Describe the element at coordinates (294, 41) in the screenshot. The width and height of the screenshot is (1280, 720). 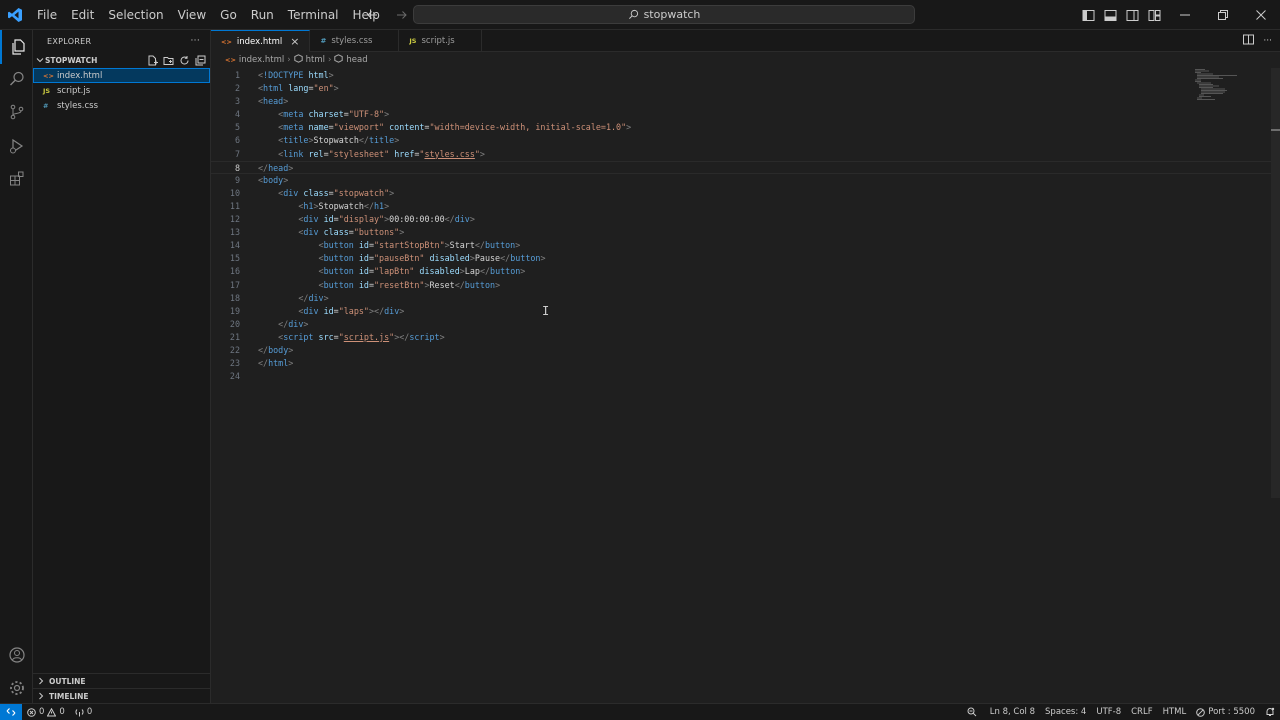
I see `close-tab-icon: ×` at that location.